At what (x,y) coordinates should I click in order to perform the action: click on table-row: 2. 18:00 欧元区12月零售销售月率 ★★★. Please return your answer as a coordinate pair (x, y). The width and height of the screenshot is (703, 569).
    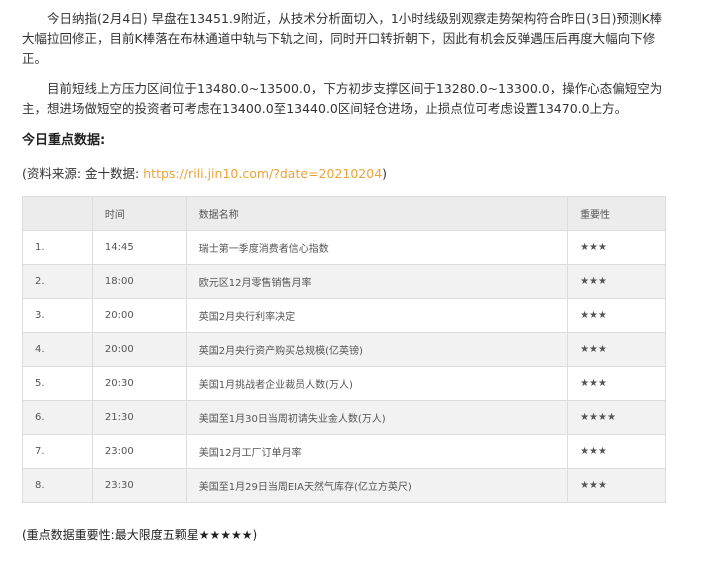
    Looking at the image, I should click on (344, 281).